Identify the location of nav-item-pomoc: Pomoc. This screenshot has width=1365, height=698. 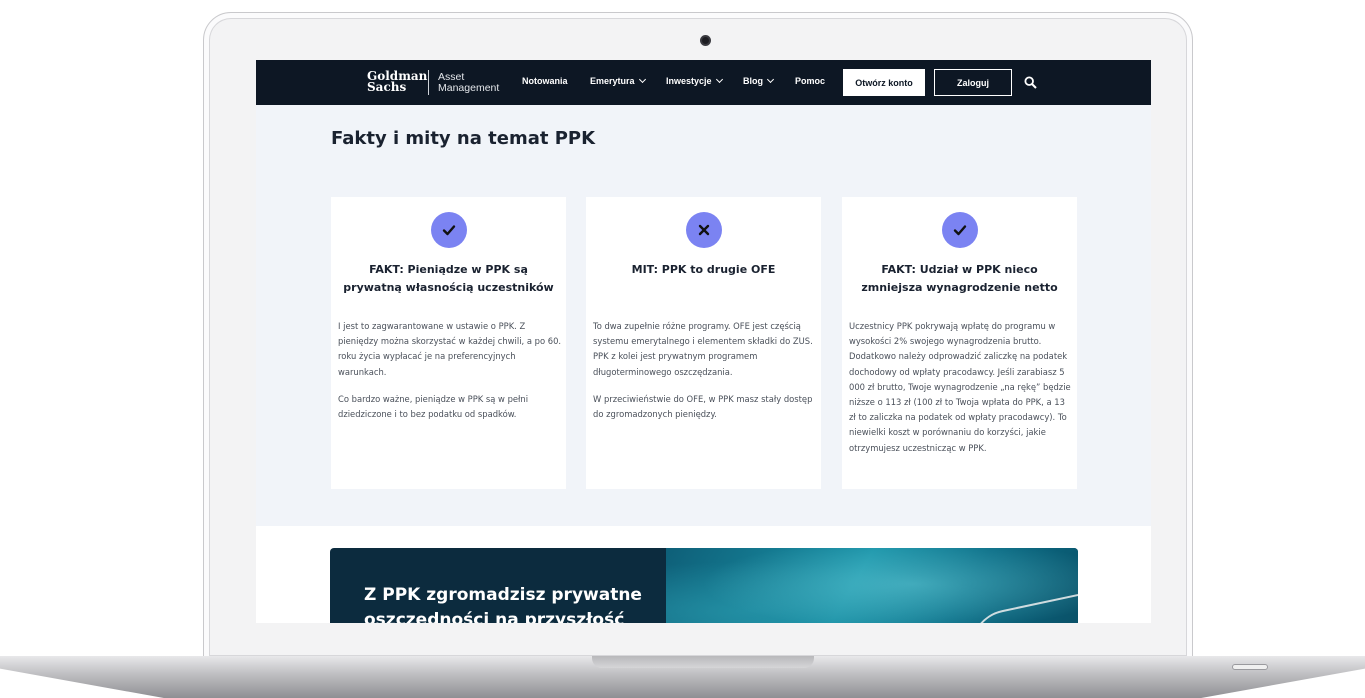
(810, 81).